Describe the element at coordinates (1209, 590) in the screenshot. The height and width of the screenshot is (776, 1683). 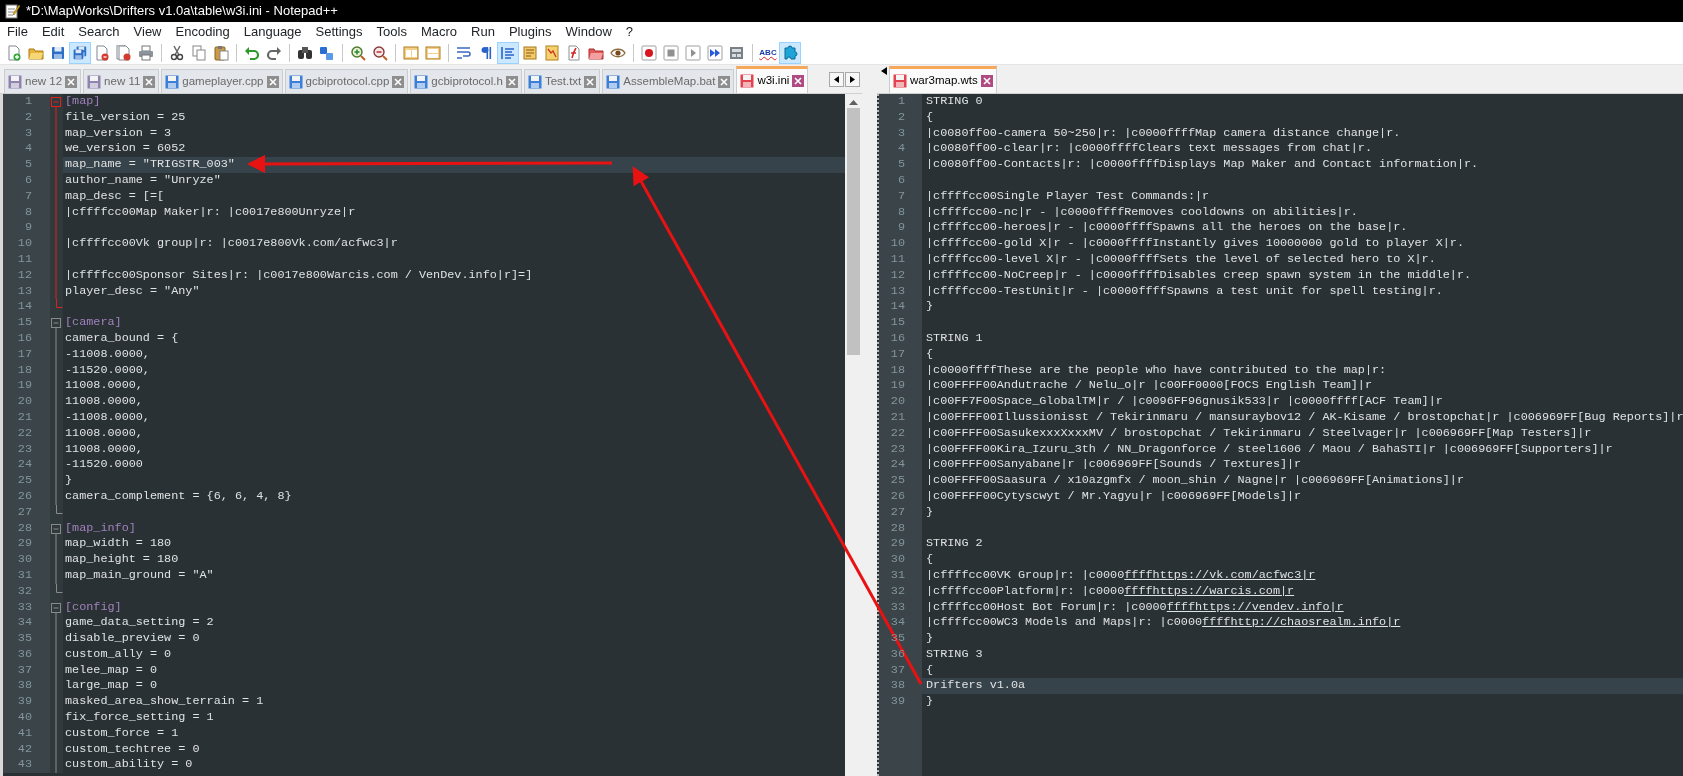
I see `link: ffffhttps://warcis.com|r` at that location.